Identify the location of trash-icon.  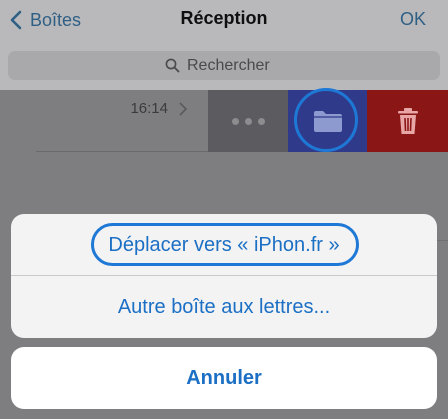
(407, 121).